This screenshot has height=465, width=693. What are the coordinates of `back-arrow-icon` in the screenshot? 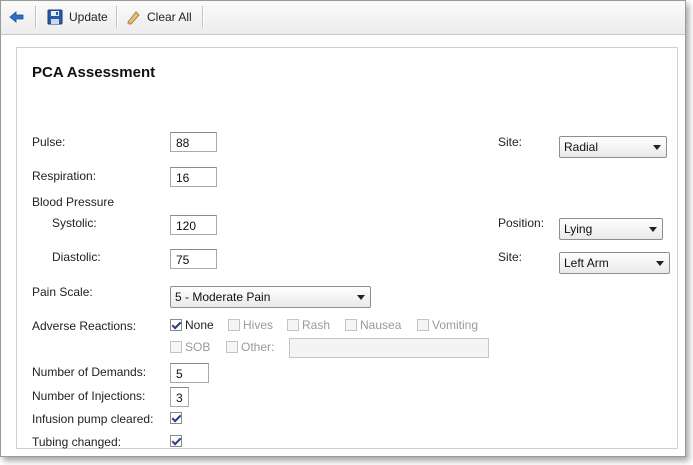 It's located at (16, 17).